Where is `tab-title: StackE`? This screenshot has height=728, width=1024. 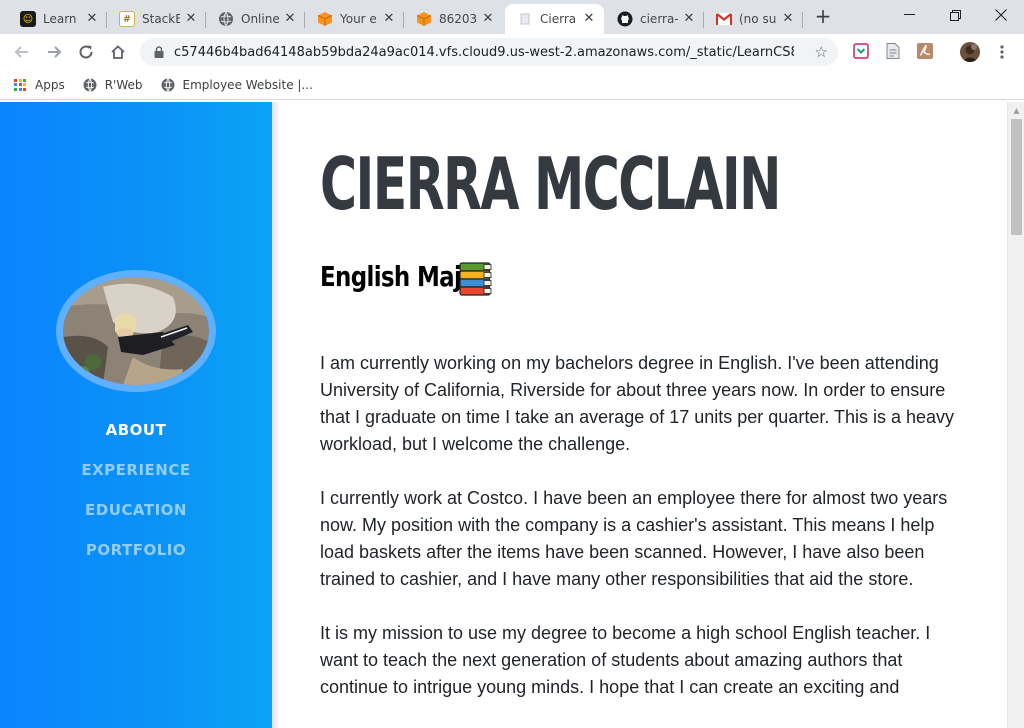 tab-title: StackE is located at coordinates (161, 19).